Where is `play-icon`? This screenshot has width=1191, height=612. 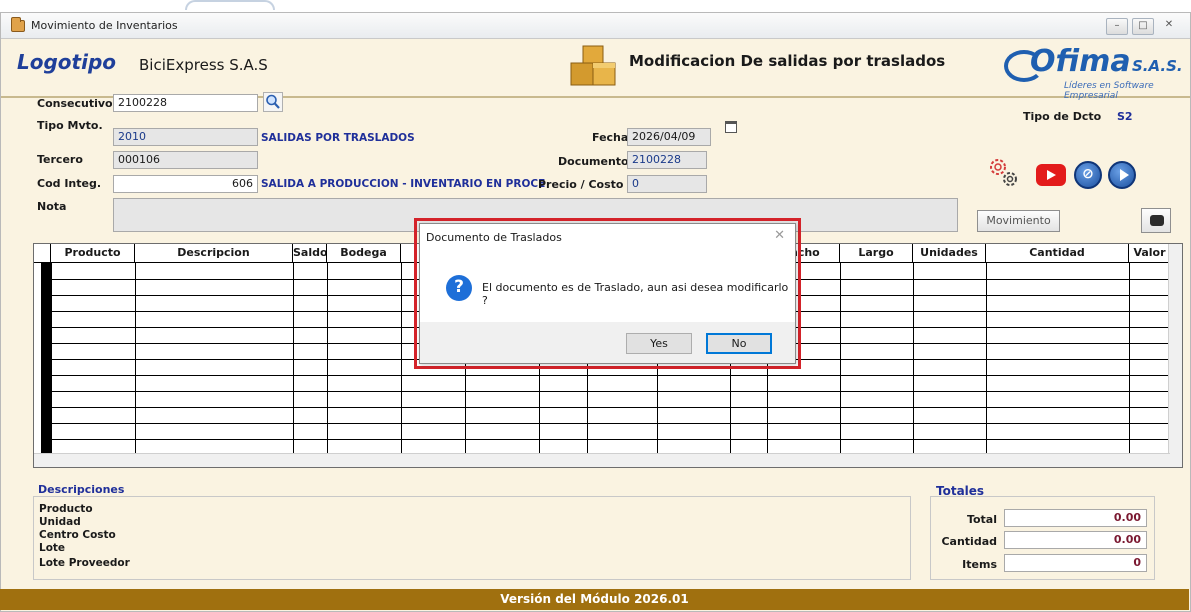
play-icon is located at coordinates (1122, 175).